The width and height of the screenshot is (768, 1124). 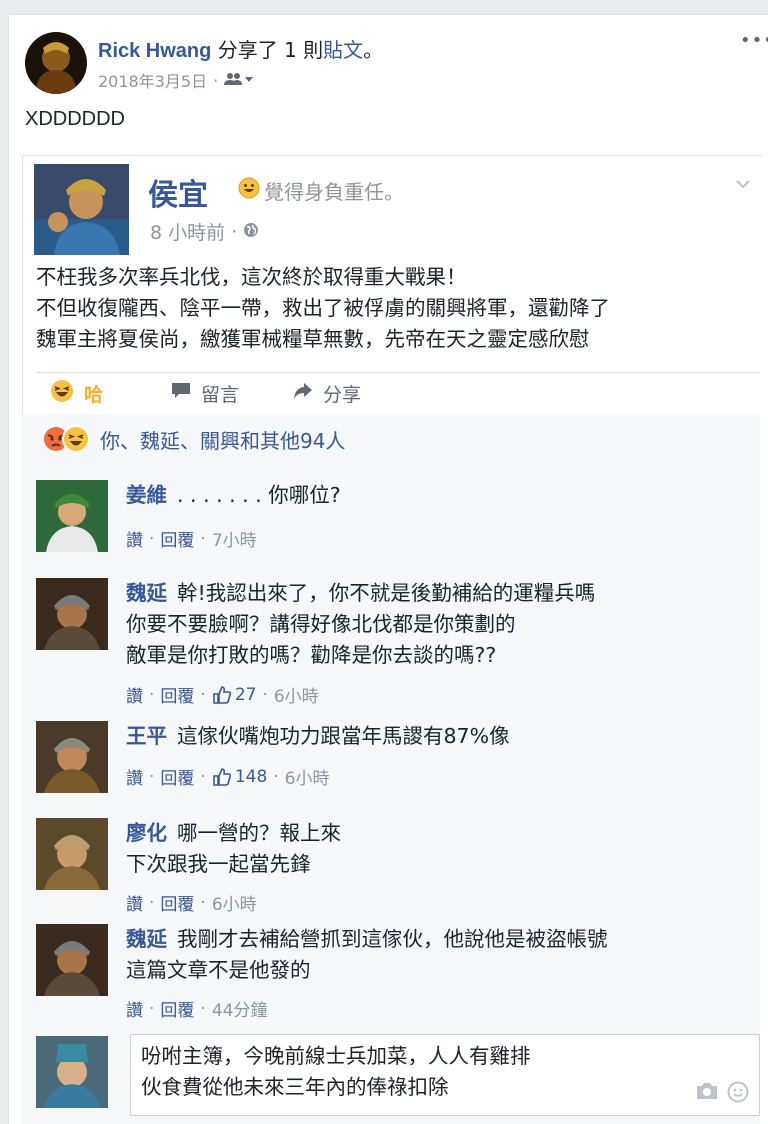 I want to click on comment-likes: 27, so click(x=234, y=694).